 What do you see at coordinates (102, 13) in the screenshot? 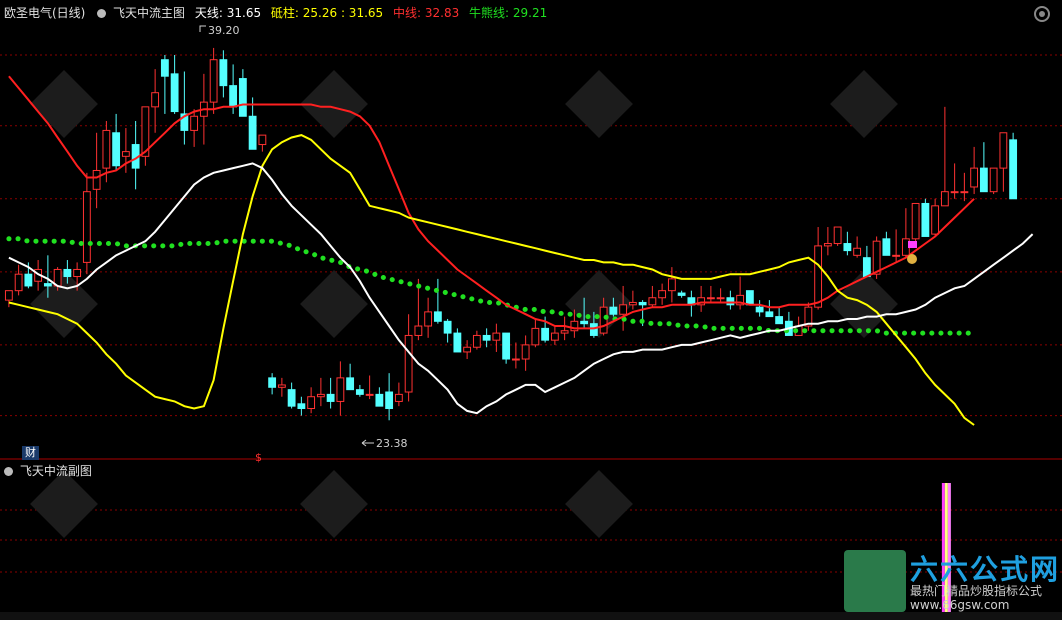
I see `indicator-toggle-icon` at bounding box center [102, 13].